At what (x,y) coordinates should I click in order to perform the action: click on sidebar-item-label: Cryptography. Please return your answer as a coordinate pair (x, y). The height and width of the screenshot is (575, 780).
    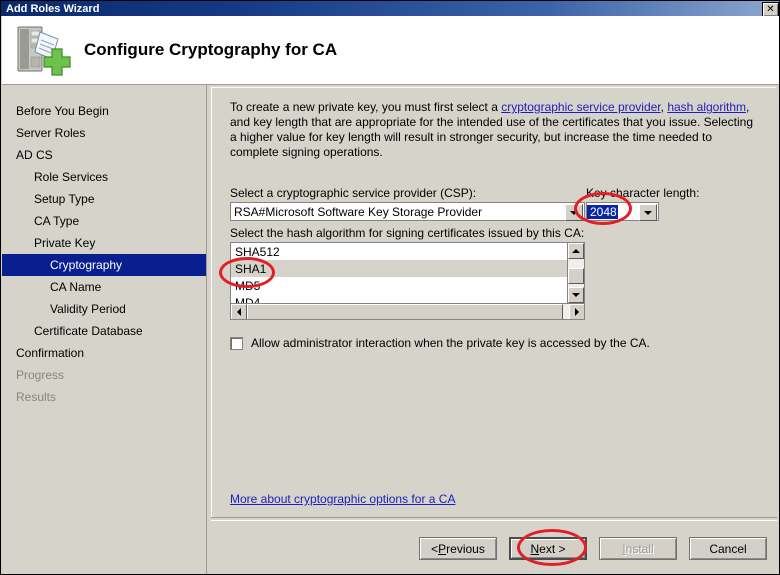
    Looking at the image, I should click on (86, 265).